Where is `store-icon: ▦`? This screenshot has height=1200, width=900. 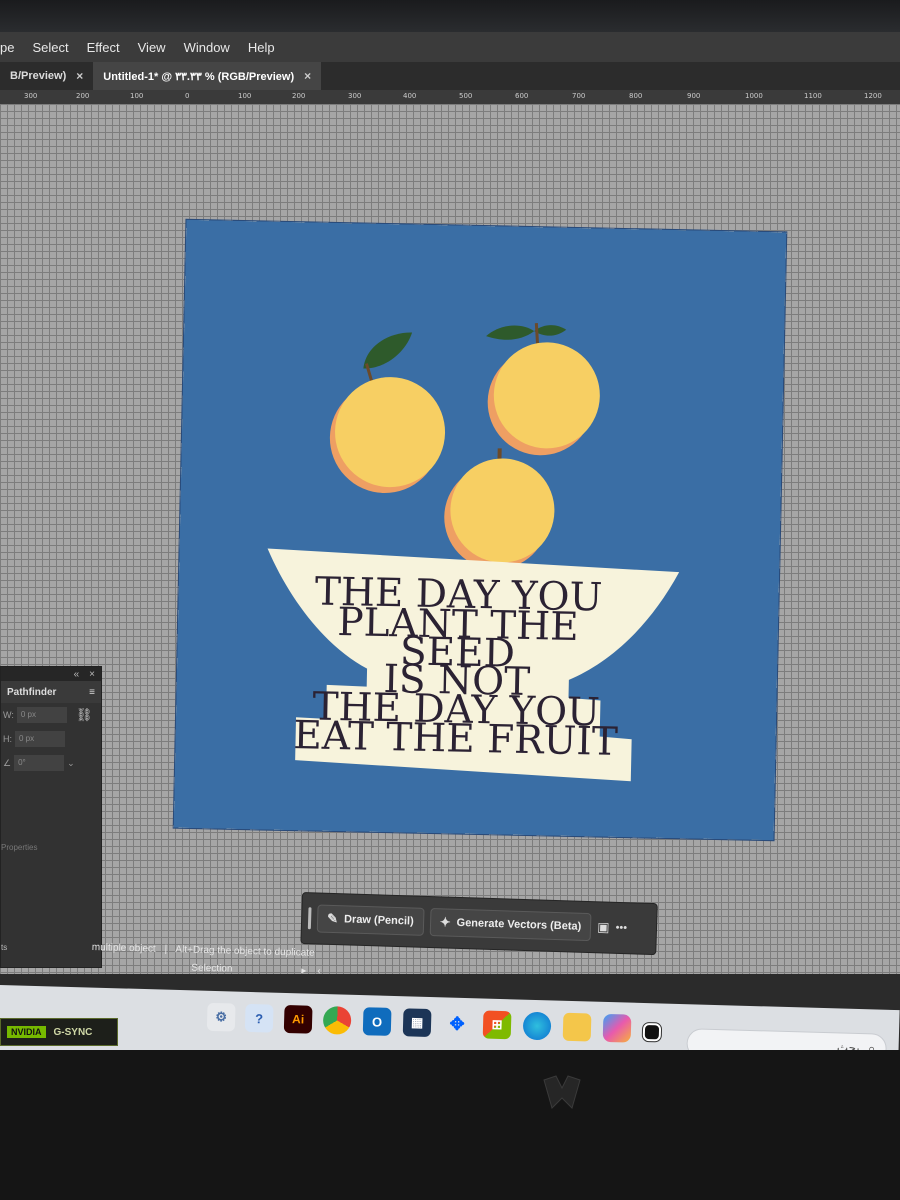
store-icon: ▦ is located at coordinates (417, 1023).